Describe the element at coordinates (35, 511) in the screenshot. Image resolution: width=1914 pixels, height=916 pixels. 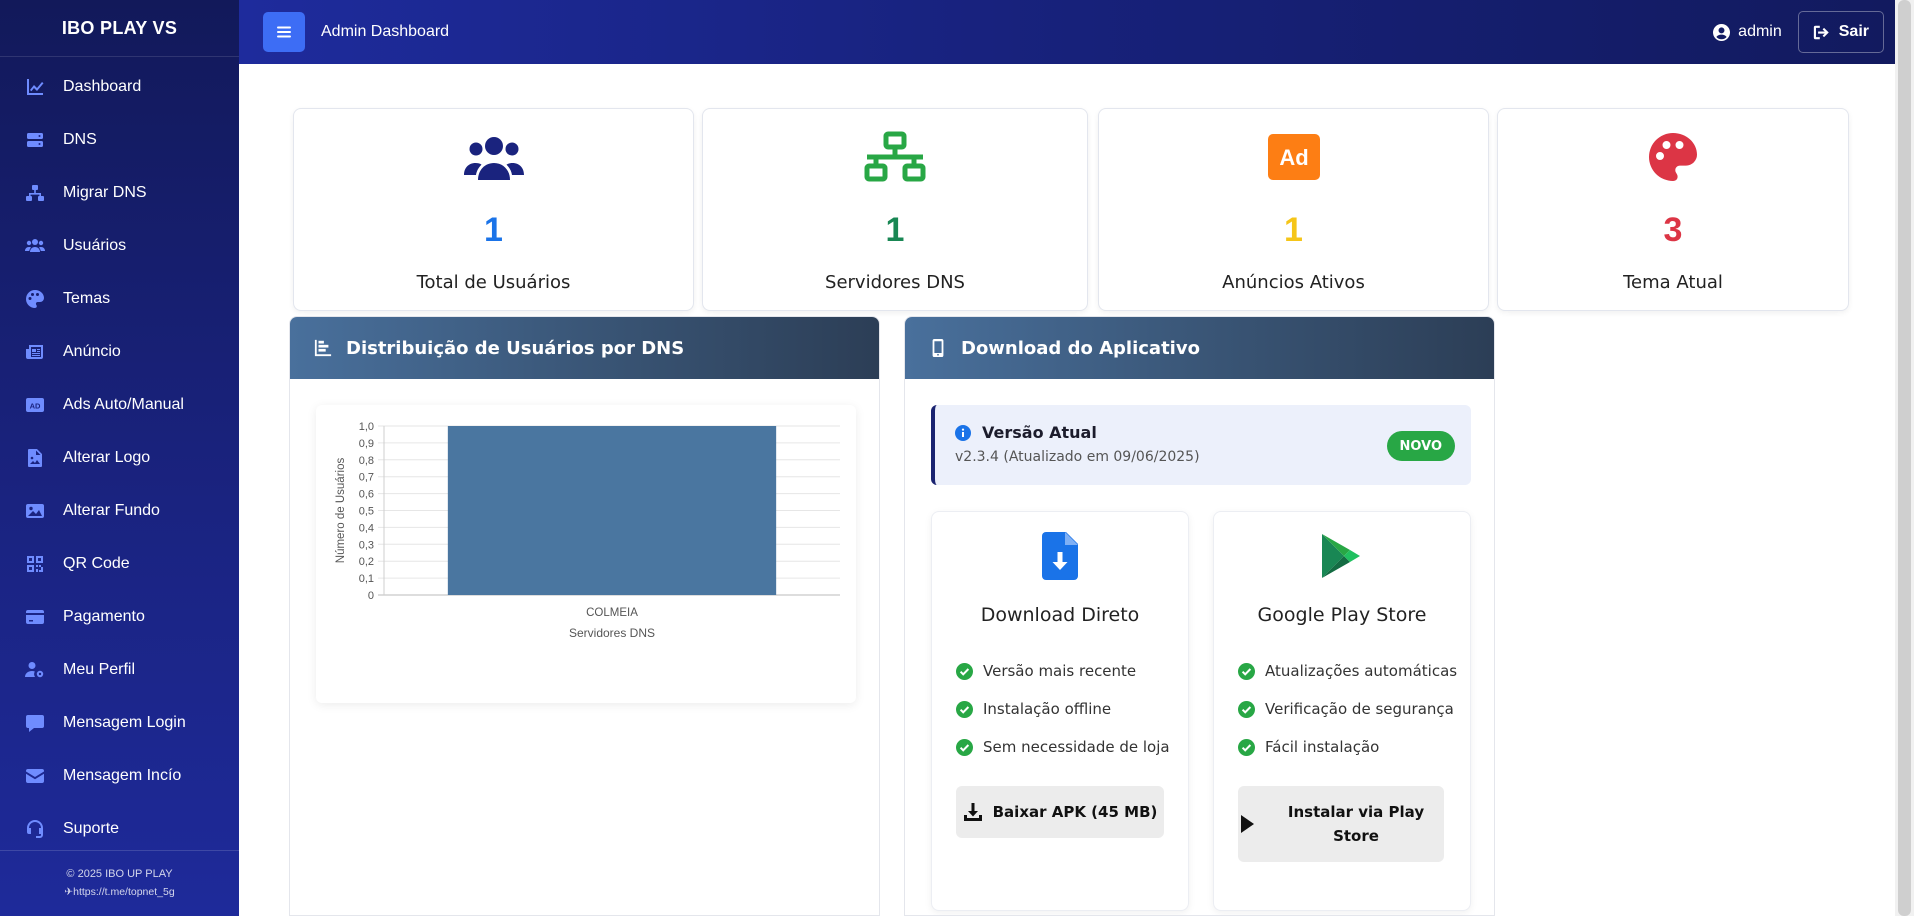
I see `image-icon` at that location.